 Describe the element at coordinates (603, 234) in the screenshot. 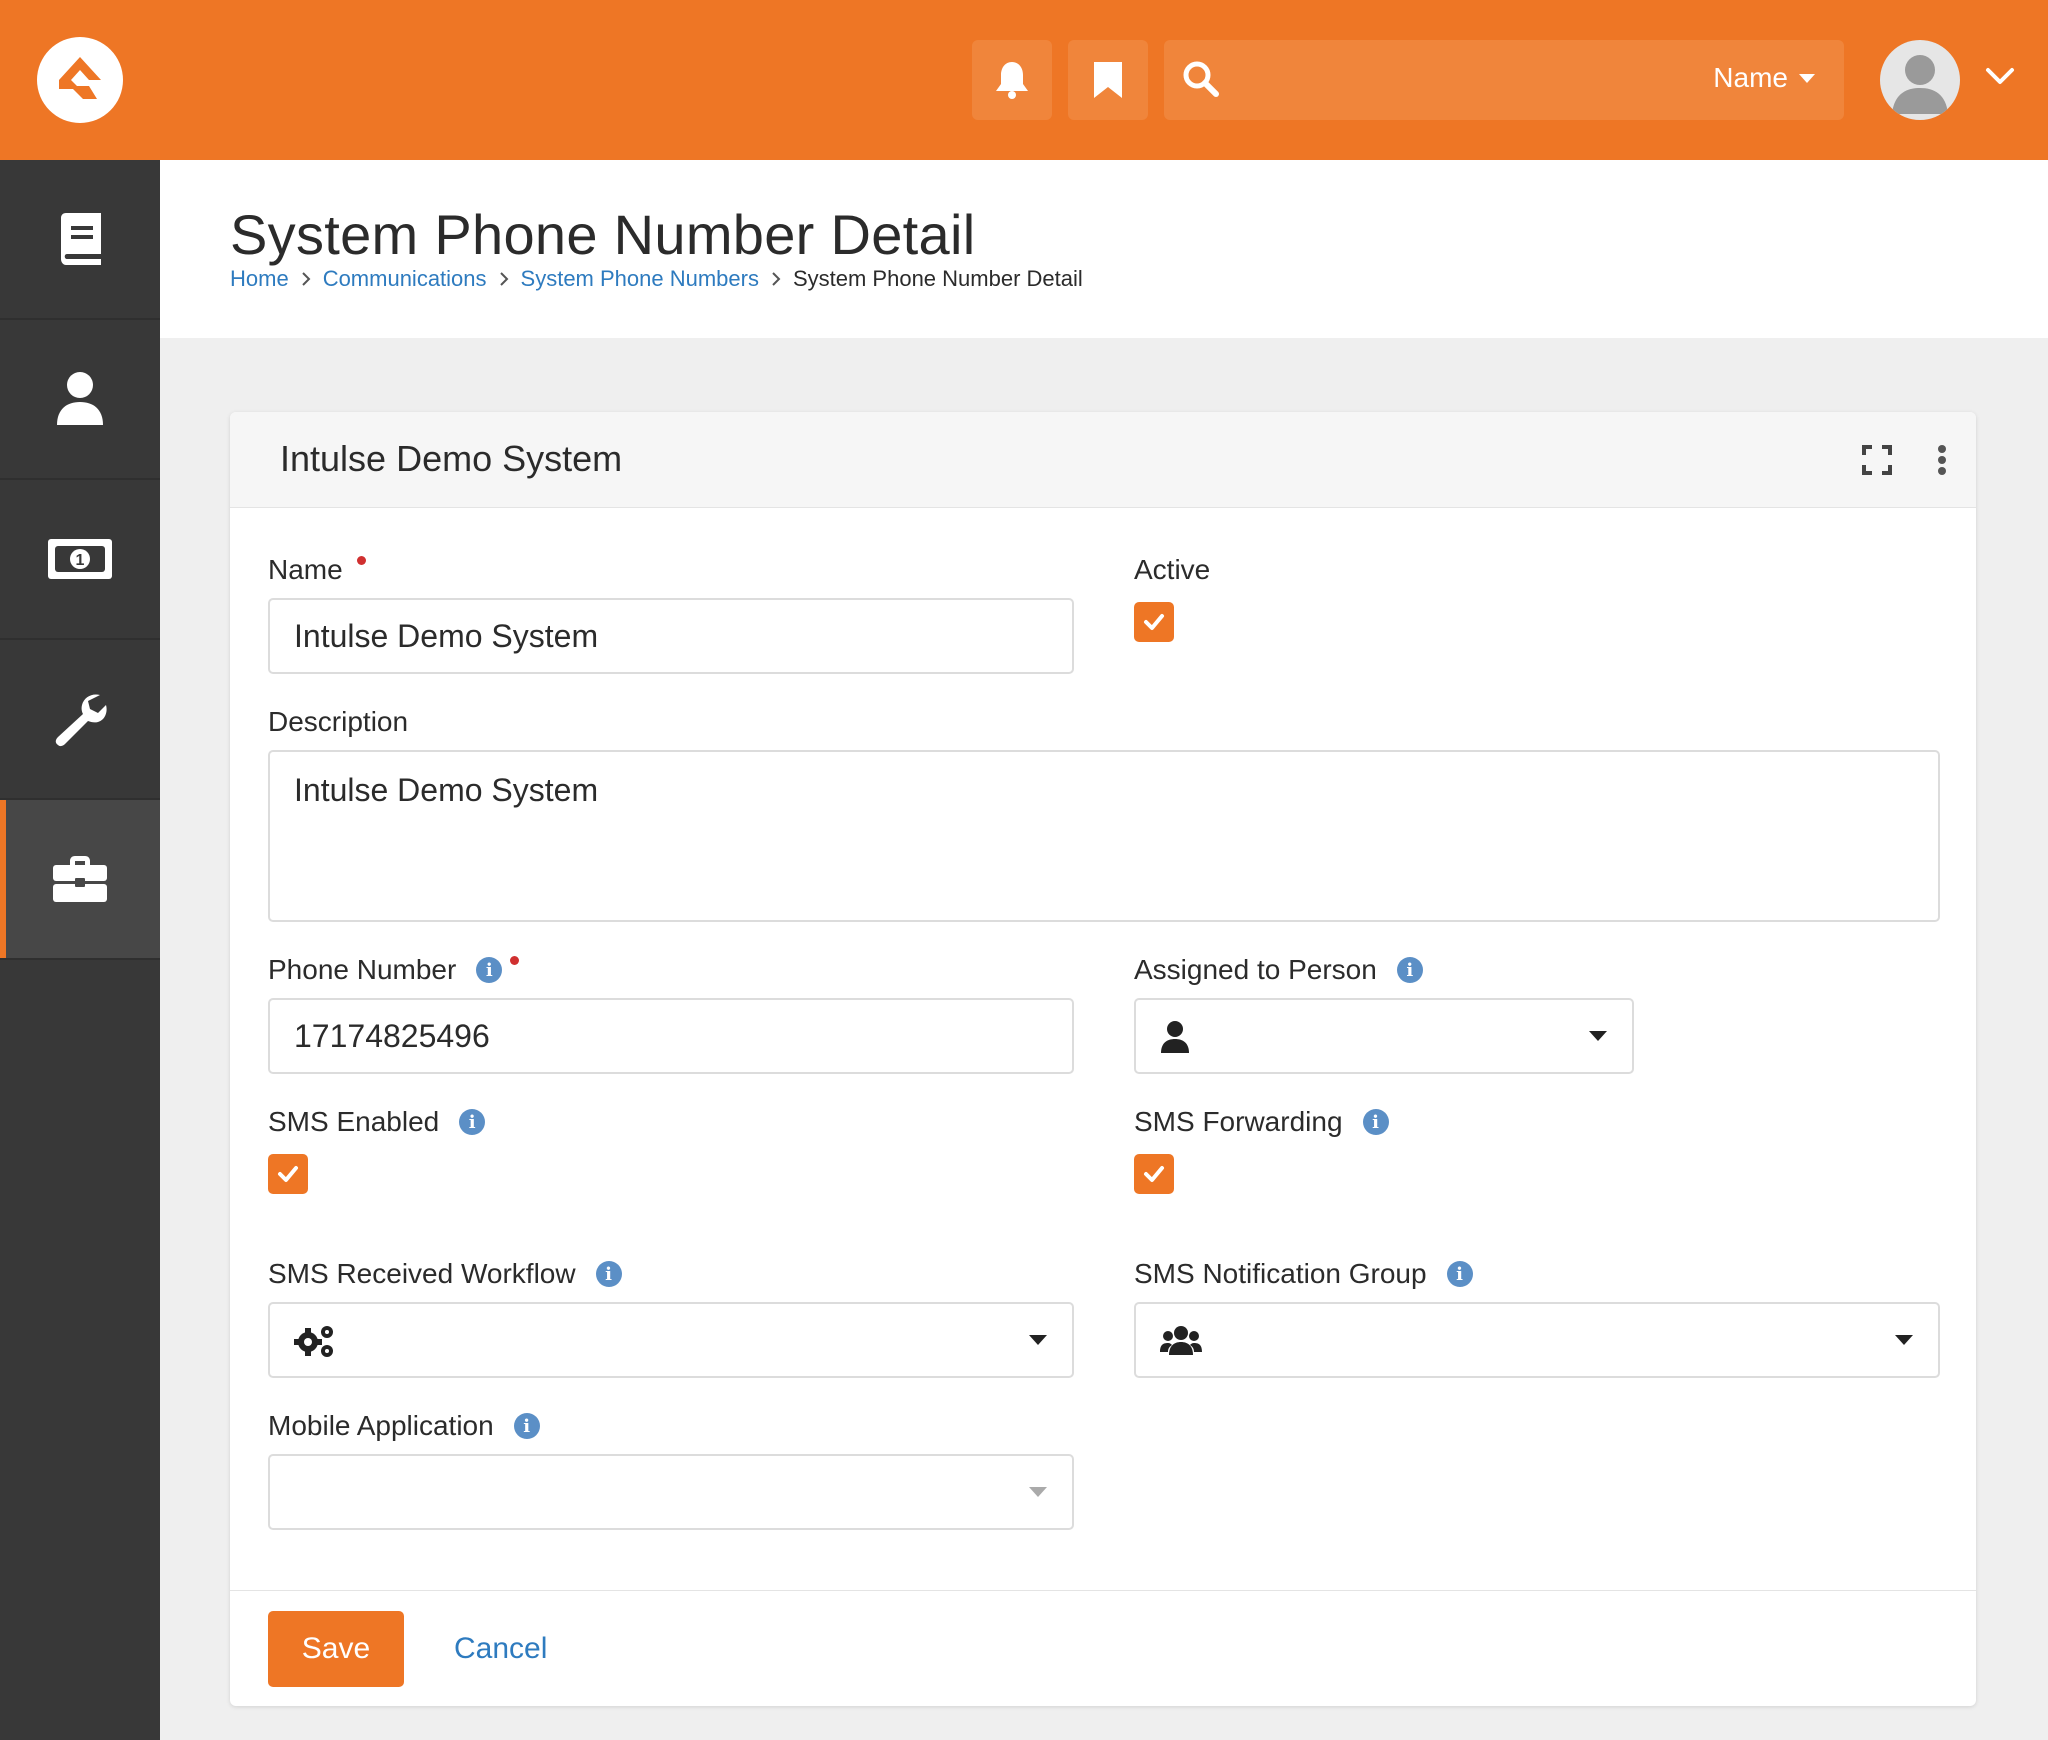

I see `page-title: System Phone Number Detail` at that location.